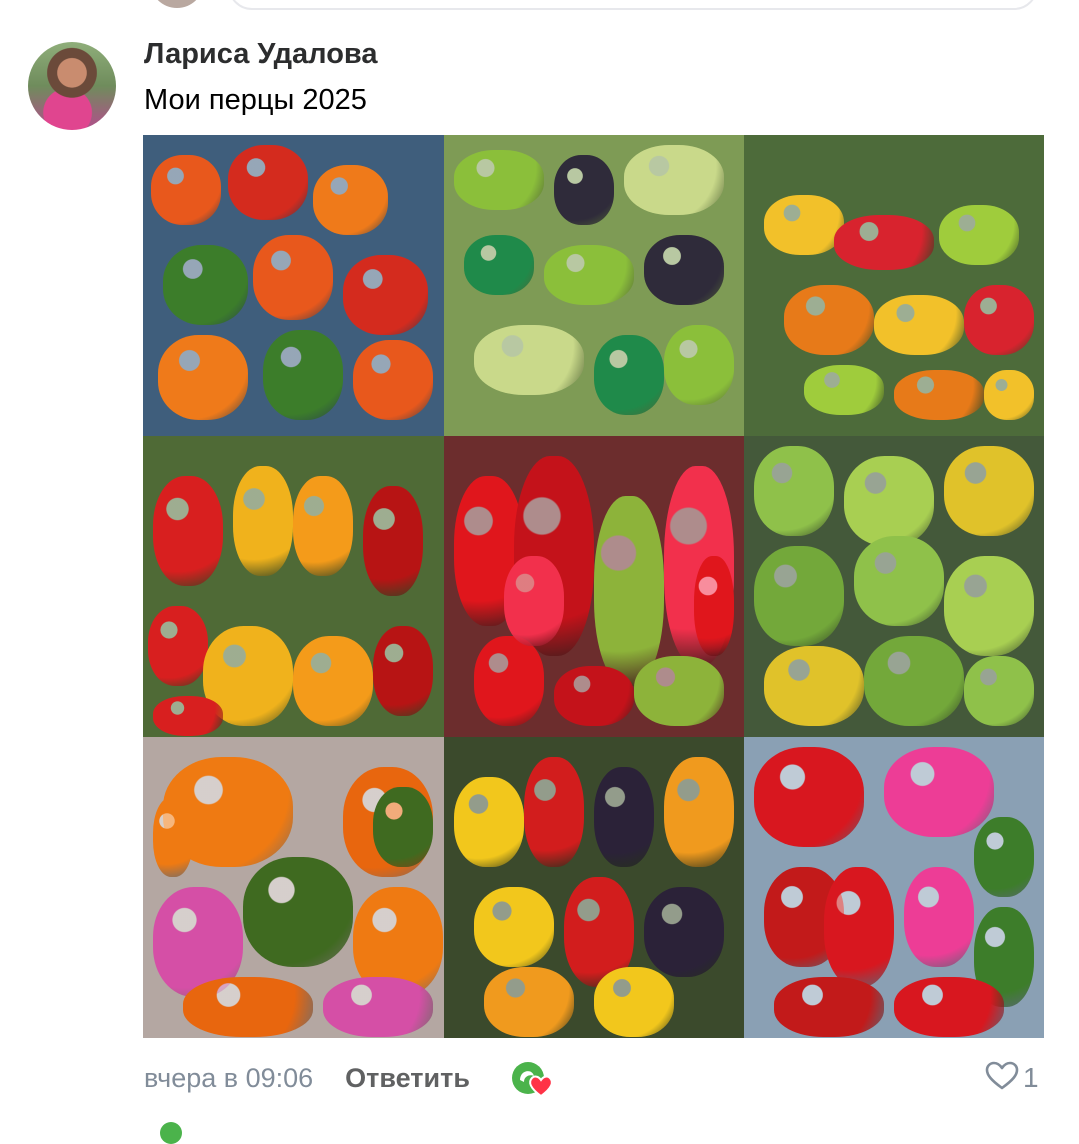  What do you see at coordinates (533, 1078) in the screenshot?
I see `reaction-heart-icon` at bounding box center [533, 1078].